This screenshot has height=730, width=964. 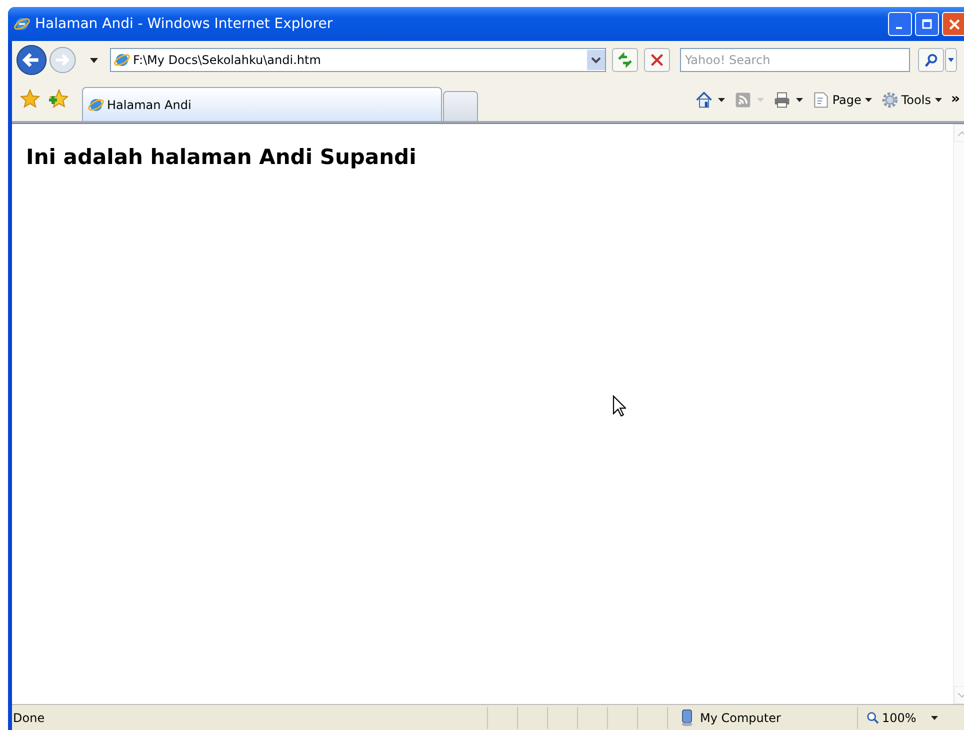 I want to click on search-field: Yahoo! Search, so click(x=795, y=60).